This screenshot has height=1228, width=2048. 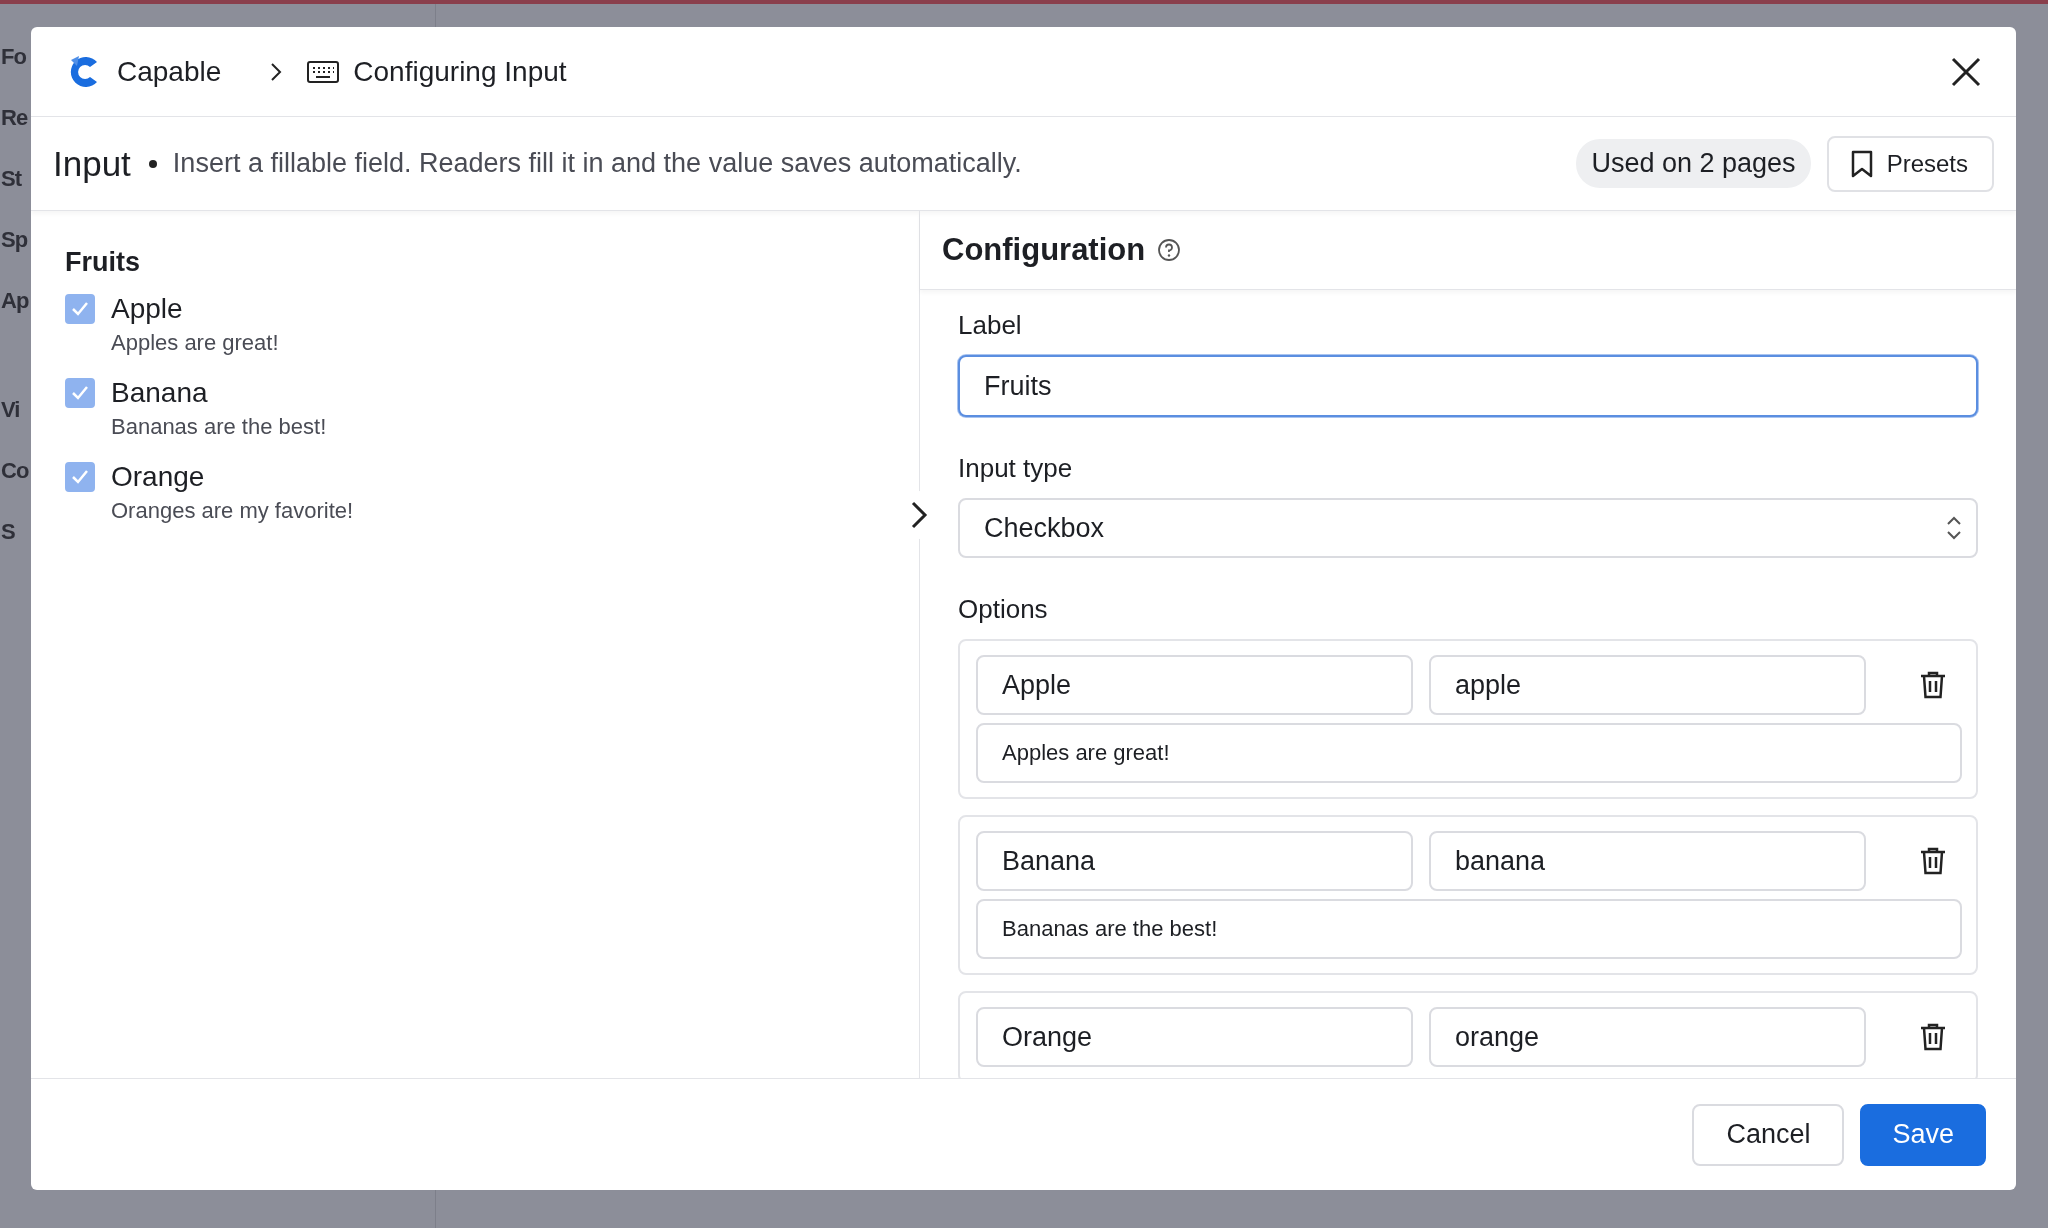 What do you see at coordinates (1016, 468) in the screenshot?
I see `field-label: Input type` at bounding box center [1016, 468].